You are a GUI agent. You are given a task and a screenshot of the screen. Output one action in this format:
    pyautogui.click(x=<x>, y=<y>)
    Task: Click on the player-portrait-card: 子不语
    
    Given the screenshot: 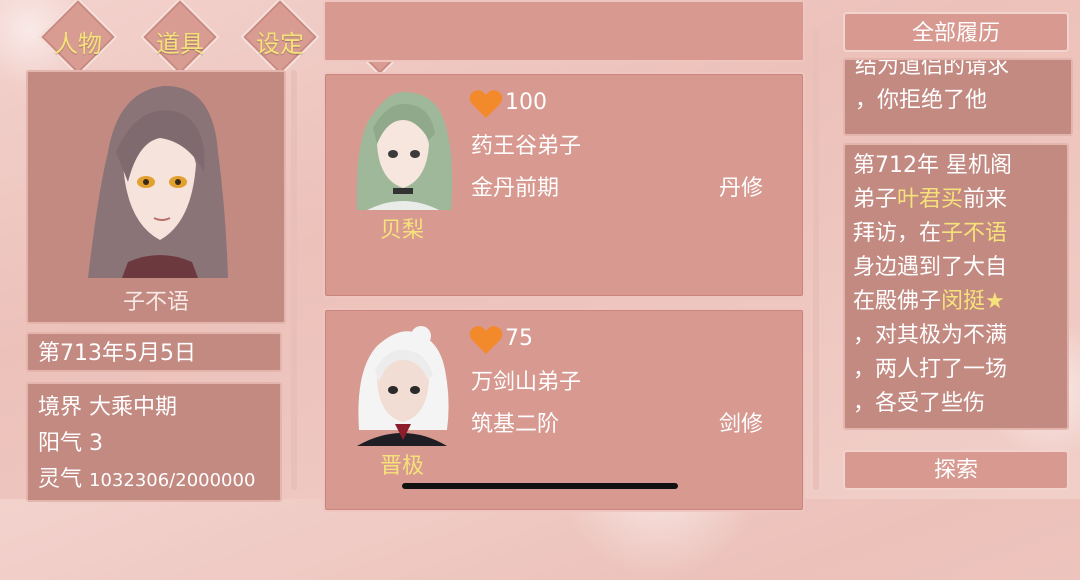 What is the action you would take?
    pyautogui.click(x=156, y=197)
    